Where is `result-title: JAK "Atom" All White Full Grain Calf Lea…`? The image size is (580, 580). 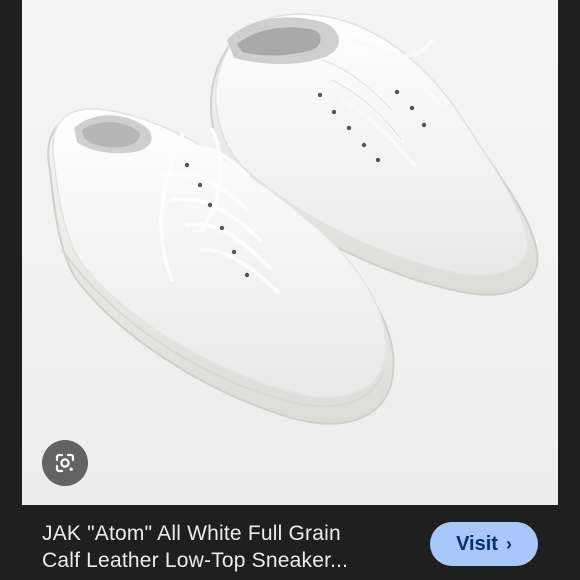
result-title: JAK "Atom" All White Full Grain Calf Lea… is located at coordinates (232, 547).